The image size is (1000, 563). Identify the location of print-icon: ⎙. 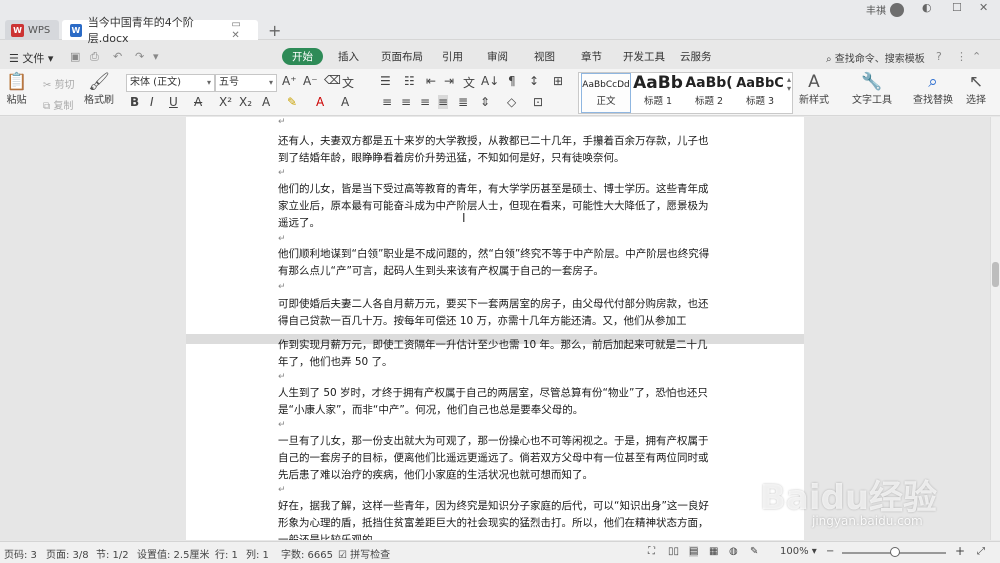
(94, 57).